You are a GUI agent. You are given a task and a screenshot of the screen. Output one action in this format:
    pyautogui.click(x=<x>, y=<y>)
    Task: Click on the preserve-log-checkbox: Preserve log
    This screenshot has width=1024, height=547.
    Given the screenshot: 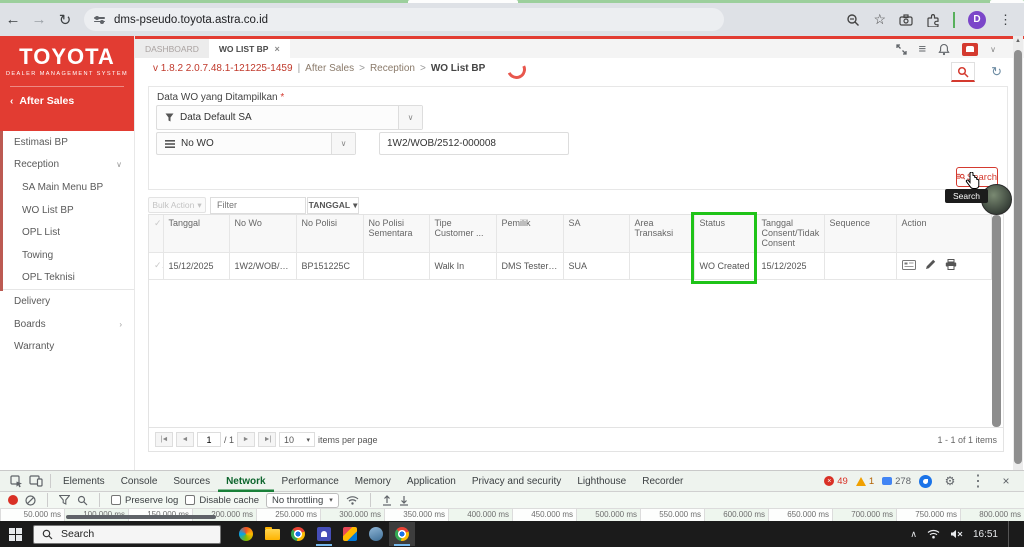 What is the action you would take?
    pyautogui.click(x=144, y=500)
    